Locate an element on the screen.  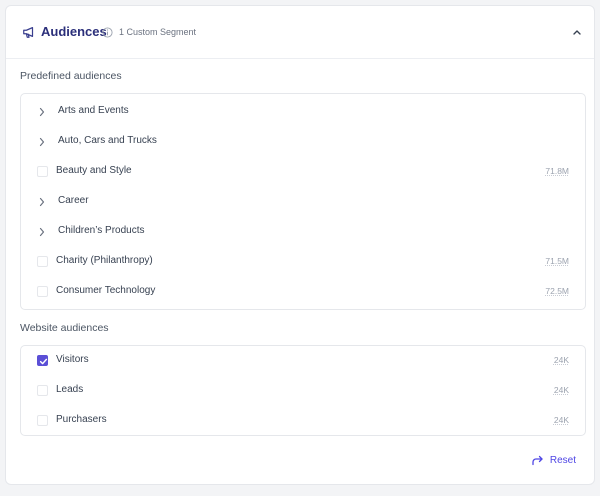
reset-label: Reset is located at coordinates (562, 460).